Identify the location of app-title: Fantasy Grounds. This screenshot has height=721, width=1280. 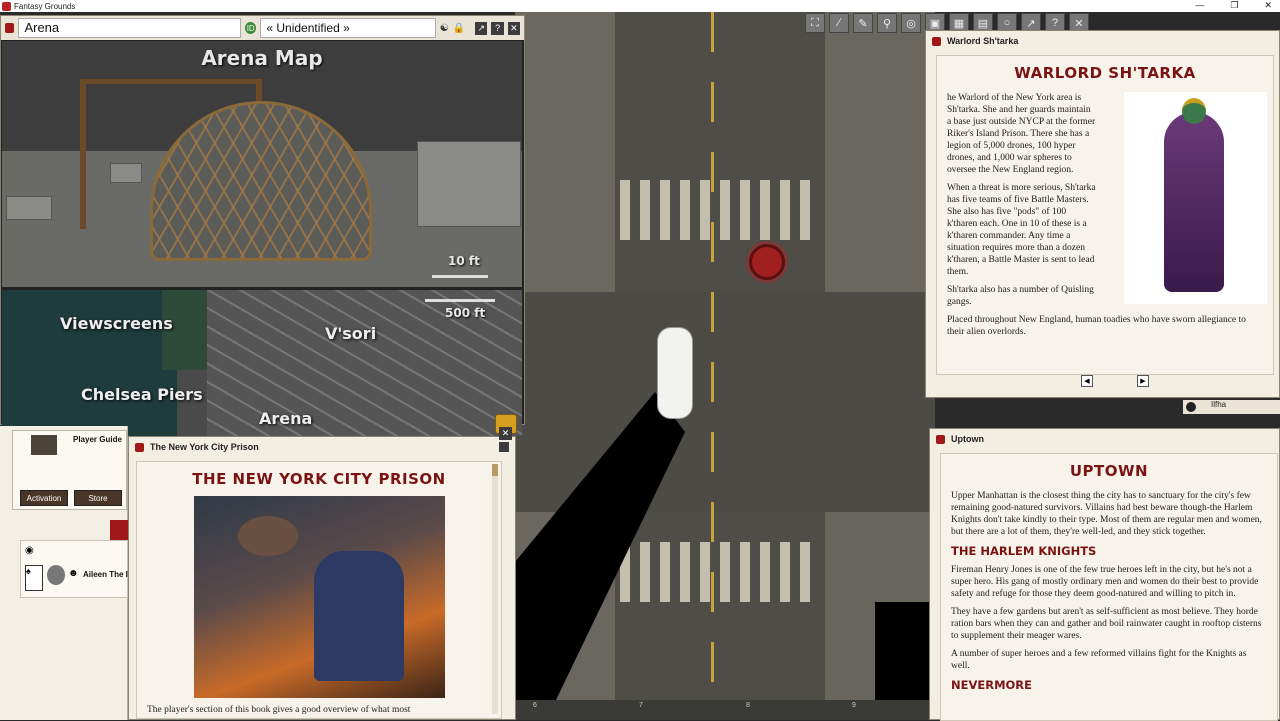
(45, 6).